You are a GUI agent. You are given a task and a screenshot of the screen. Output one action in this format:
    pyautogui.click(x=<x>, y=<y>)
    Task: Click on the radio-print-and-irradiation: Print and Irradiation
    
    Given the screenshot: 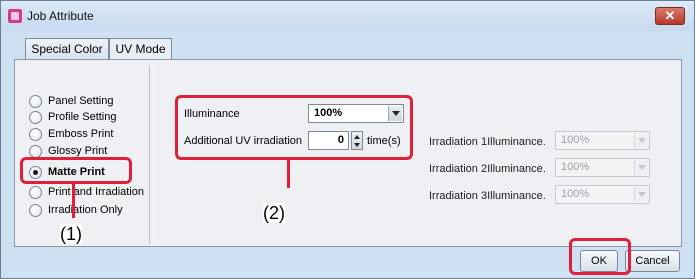 What is the action you would take?
    pyautogui.click(x=86, y=192)
    